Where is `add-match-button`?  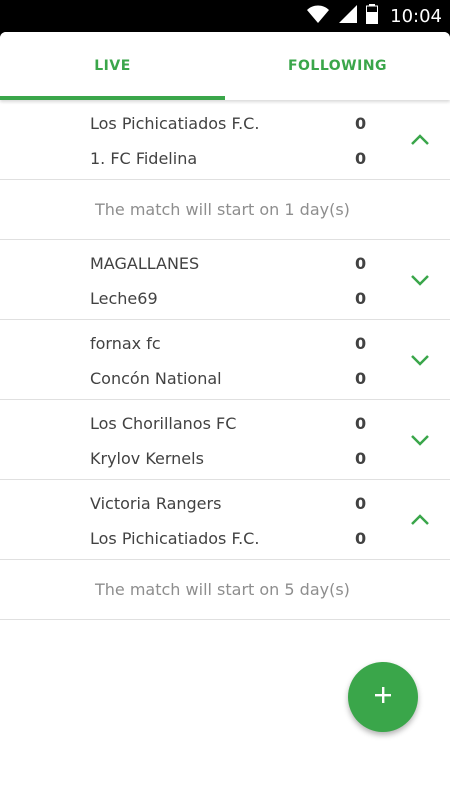 add-match-button is located at coordinates (383, 697).